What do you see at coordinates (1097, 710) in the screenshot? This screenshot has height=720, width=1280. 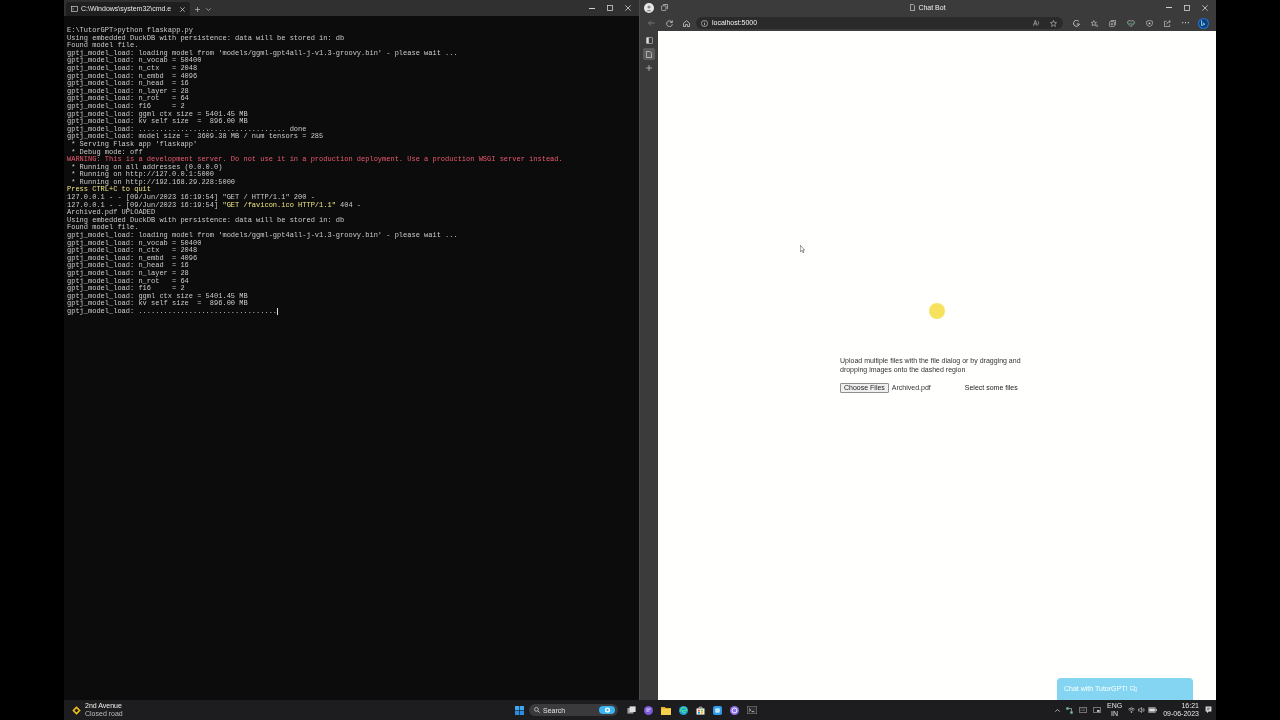 I see `display-icon` at bounding box center [1097, 710].